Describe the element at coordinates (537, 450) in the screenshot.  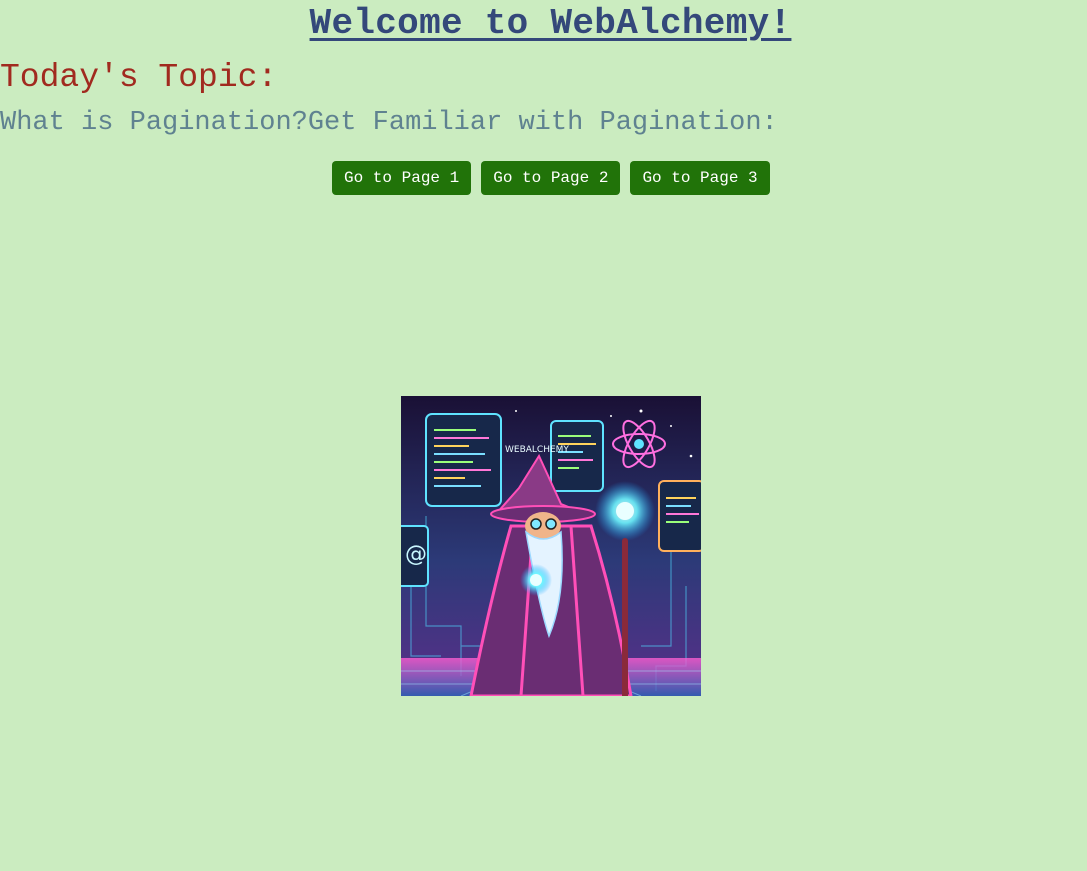
I see `svg-text: WEBALCHEMY` at that location.